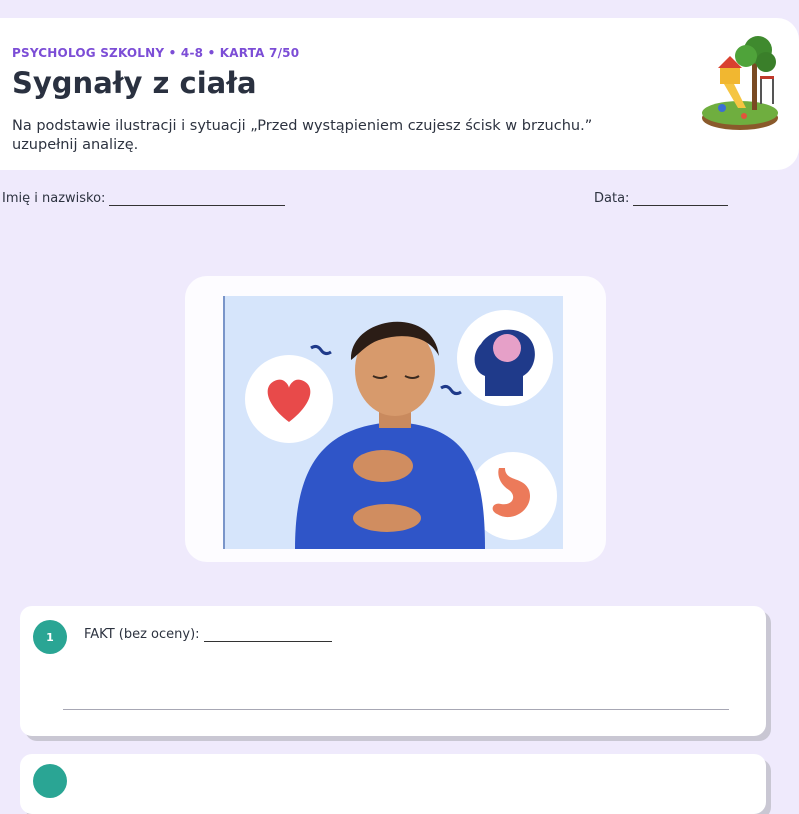 The width and height of the screenshot is (799, 814). What do you see at coordinates (50, 637) in the screenshot?
I see `question-number-badge: 1` at bounding box center [50, 637].